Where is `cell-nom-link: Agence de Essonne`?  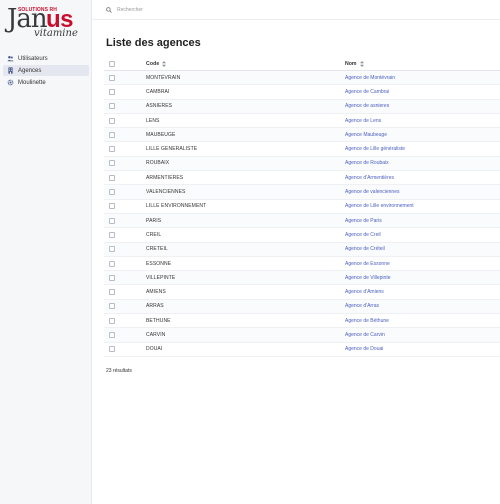
cell-nom-link: Agence de Essonne is located at coordinates (422, 264).